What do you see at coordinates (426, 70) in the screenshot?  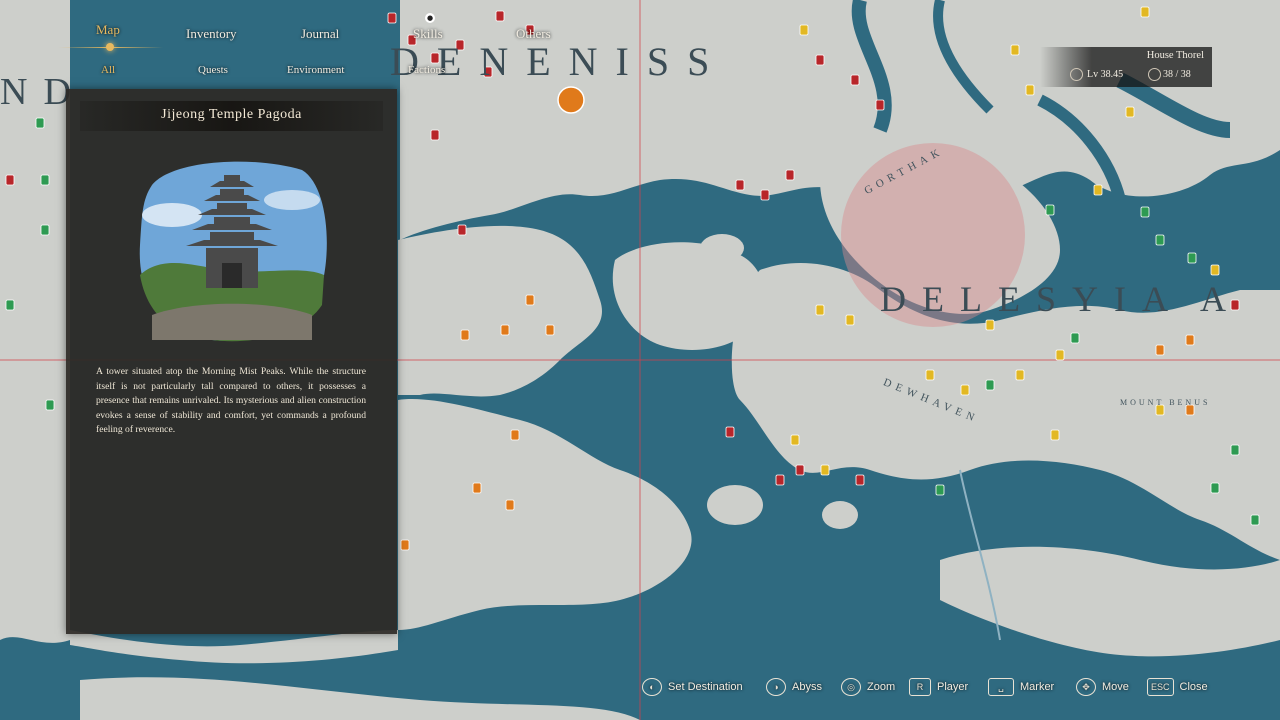 I see `subtab-factions: Factions` at bounding box center [426, 70].